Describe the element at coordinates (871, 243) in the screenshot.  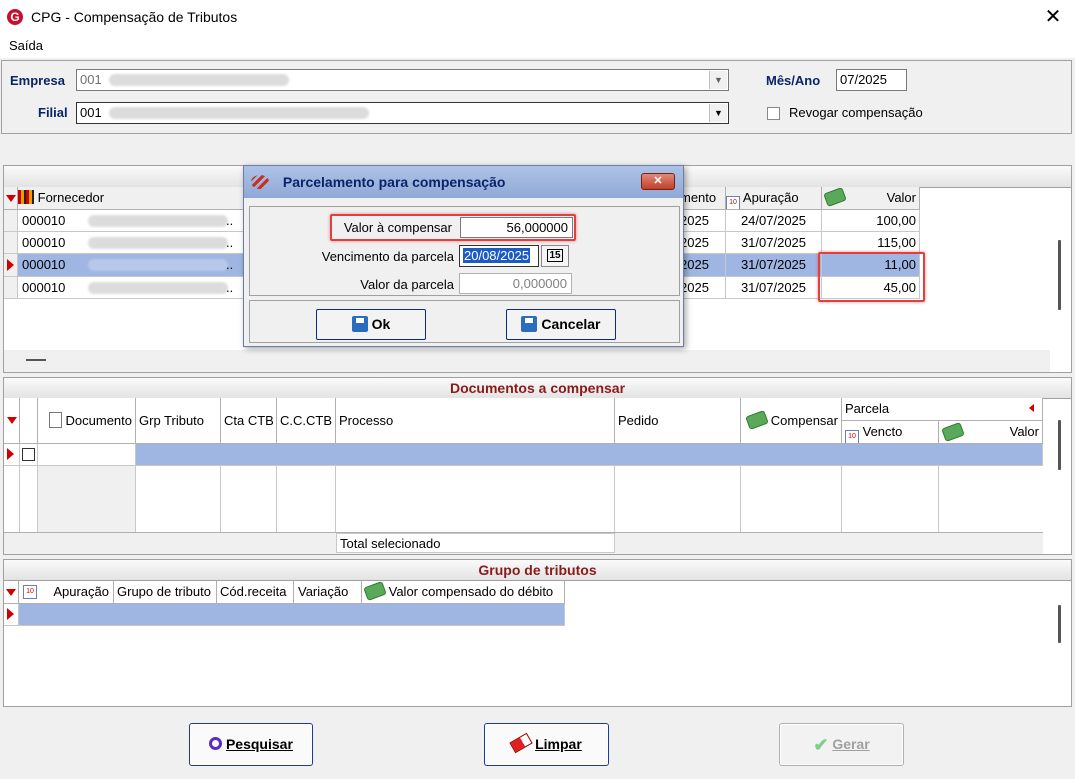
I see `cell-valor: 115,00` at that location.